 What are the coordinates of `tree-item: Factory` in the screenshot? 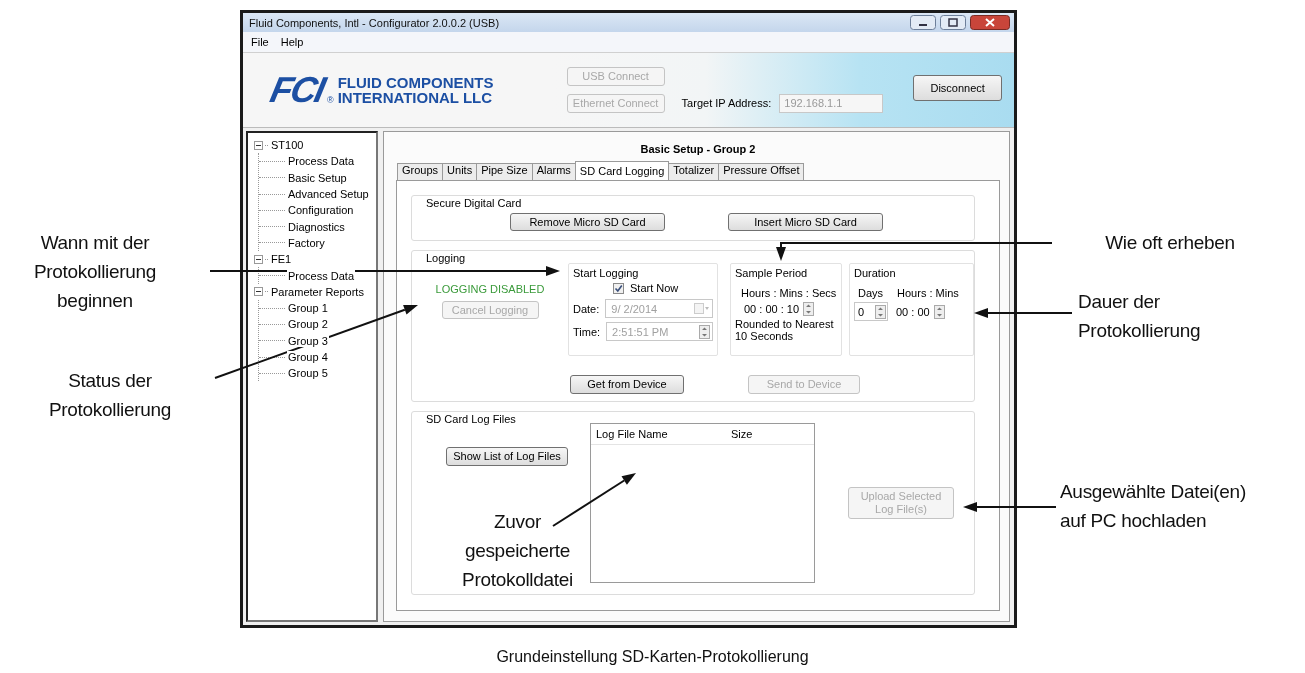 It's located at (306, 242).